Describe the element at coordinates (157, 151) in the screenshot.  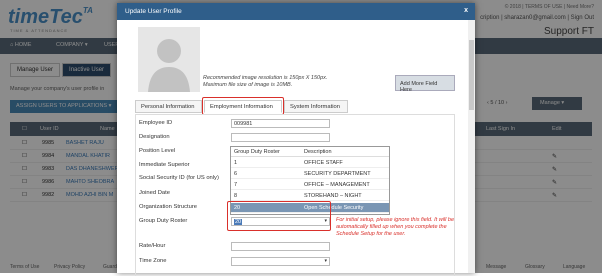
I see `position-level-label: Position Level` at that location.